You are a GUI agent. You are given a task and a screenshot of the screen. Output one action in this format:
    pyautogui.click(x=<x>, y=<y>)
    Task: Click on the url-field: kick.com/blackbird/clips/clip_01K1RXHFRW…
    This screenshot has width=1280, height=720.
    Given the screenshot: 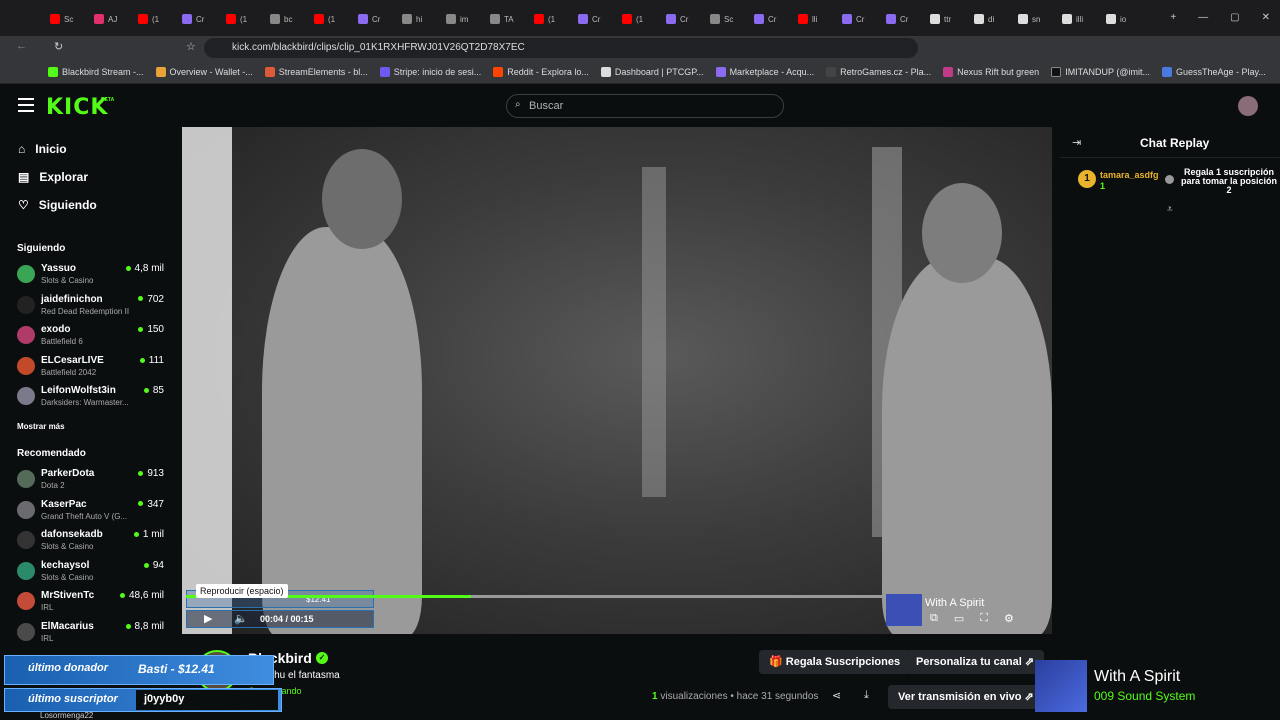 What is the action you would take?
    pyautogui.click(x=561, y=48)
    